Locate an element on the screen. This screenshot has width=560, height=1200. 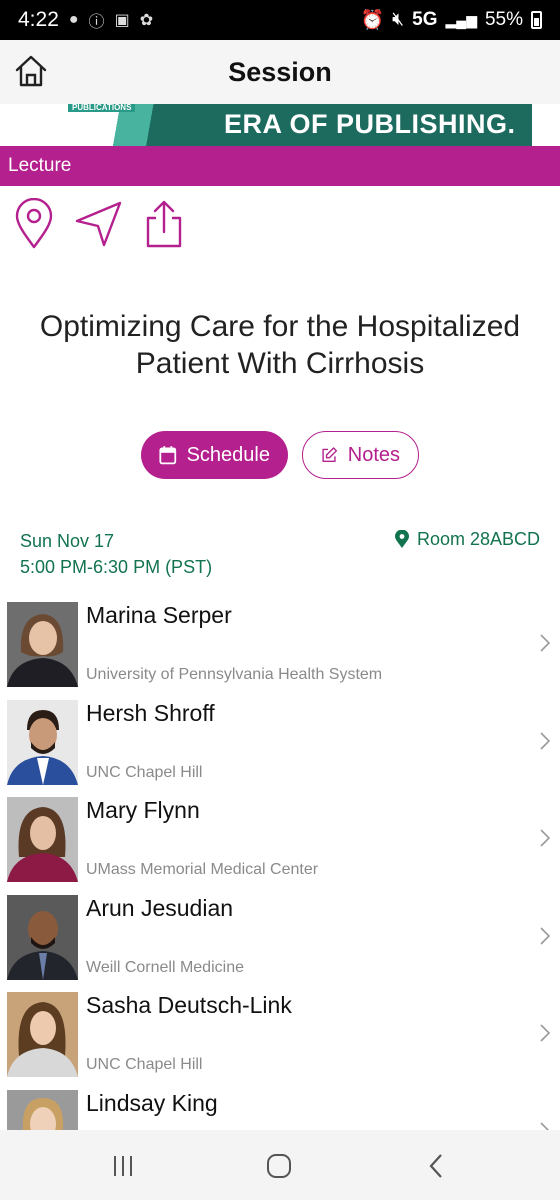
status-bar: 4:22 ● ⓘ ▣ ✿ ⏰ 🔇︎ 5G ▂▄▆ 55% is located at coordinates (280, 20).